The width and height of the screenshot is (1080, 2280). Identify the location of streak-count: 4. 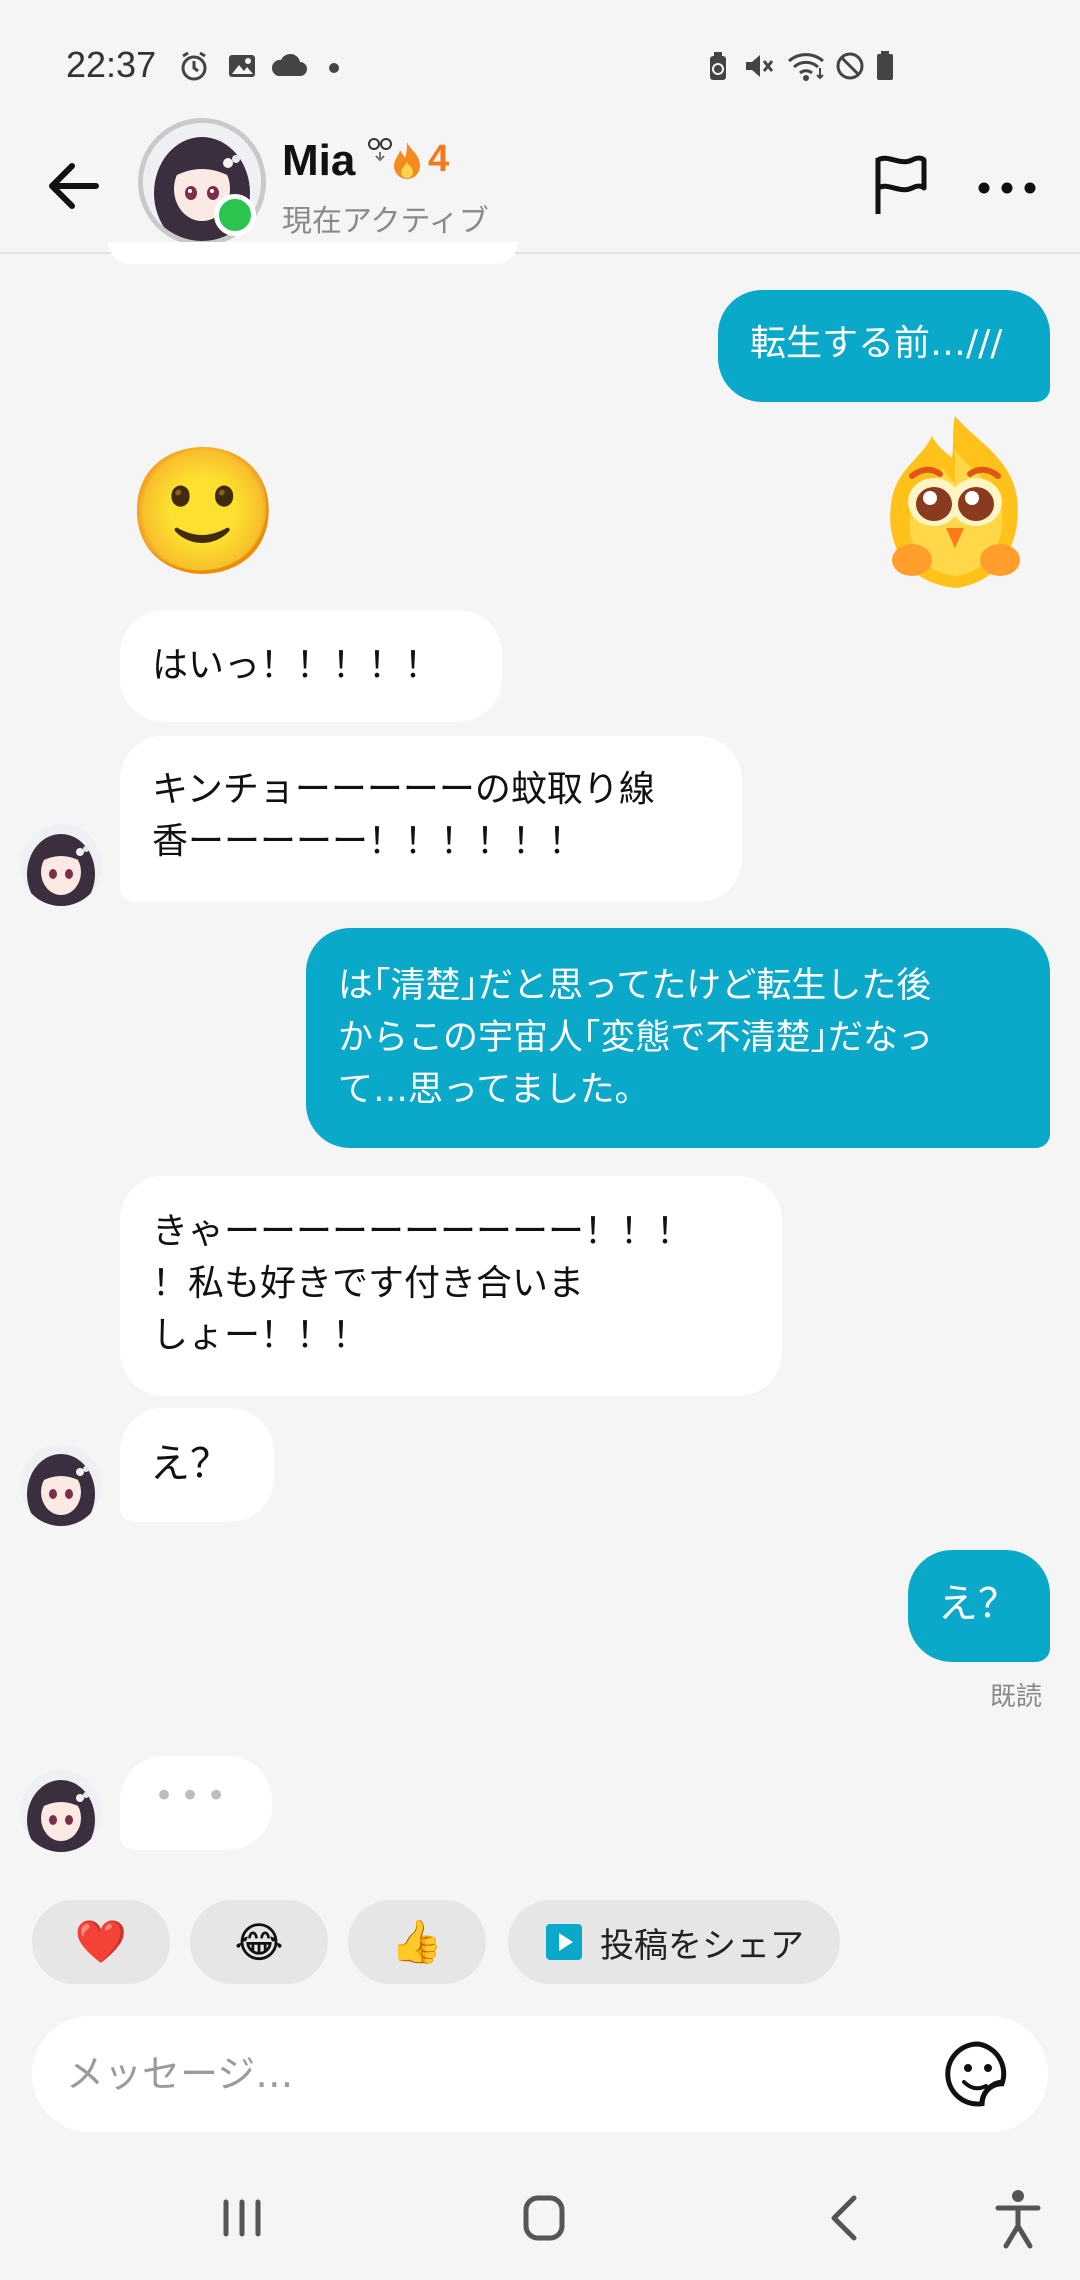
(439, 159).